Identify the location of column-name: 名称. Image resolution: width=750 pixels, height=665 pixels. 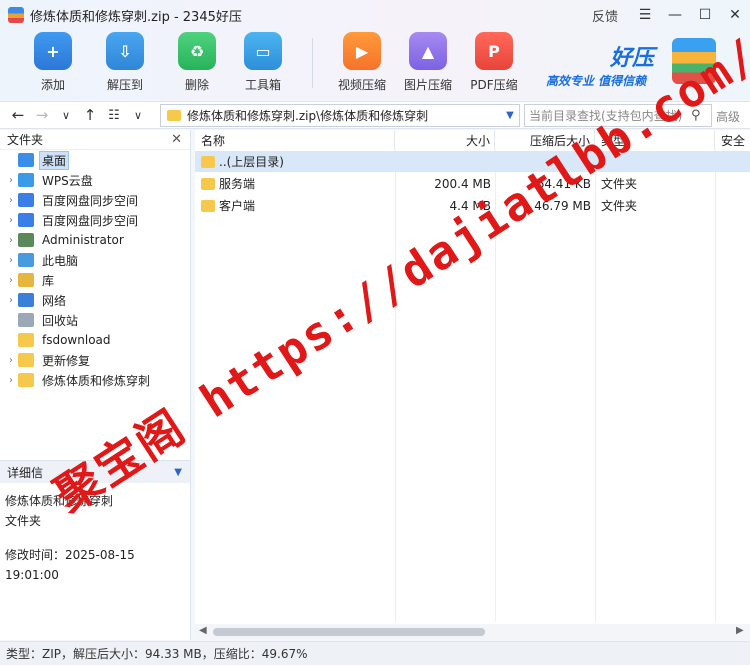
(295, 140).